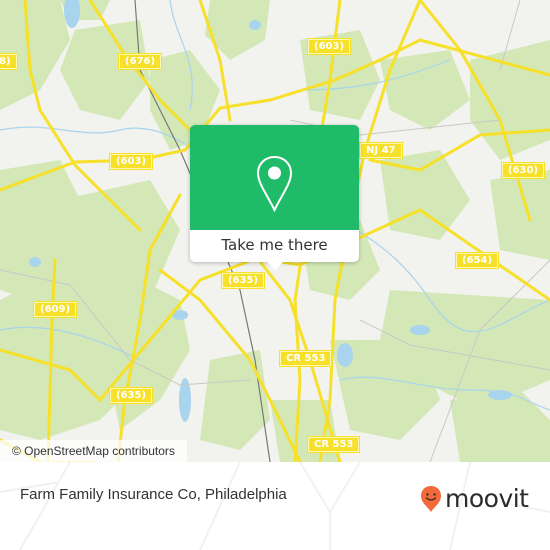  What do you see at coordinates (153, 494) in the screenshot?
I see `place-name: Farm Family Insurance Co, Philadelphia` at bounding box center [153, 494].